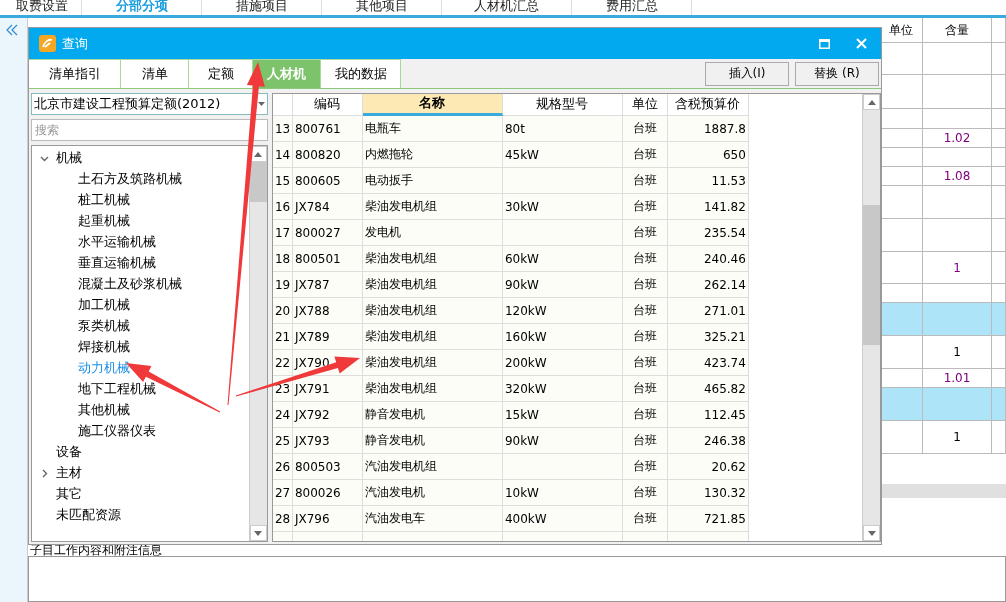 The width and height of the screenshot is (1006, 602). Describe the element at coordinates (69, 494) in the screenshot. I see `tree-item: 其它` at that location.